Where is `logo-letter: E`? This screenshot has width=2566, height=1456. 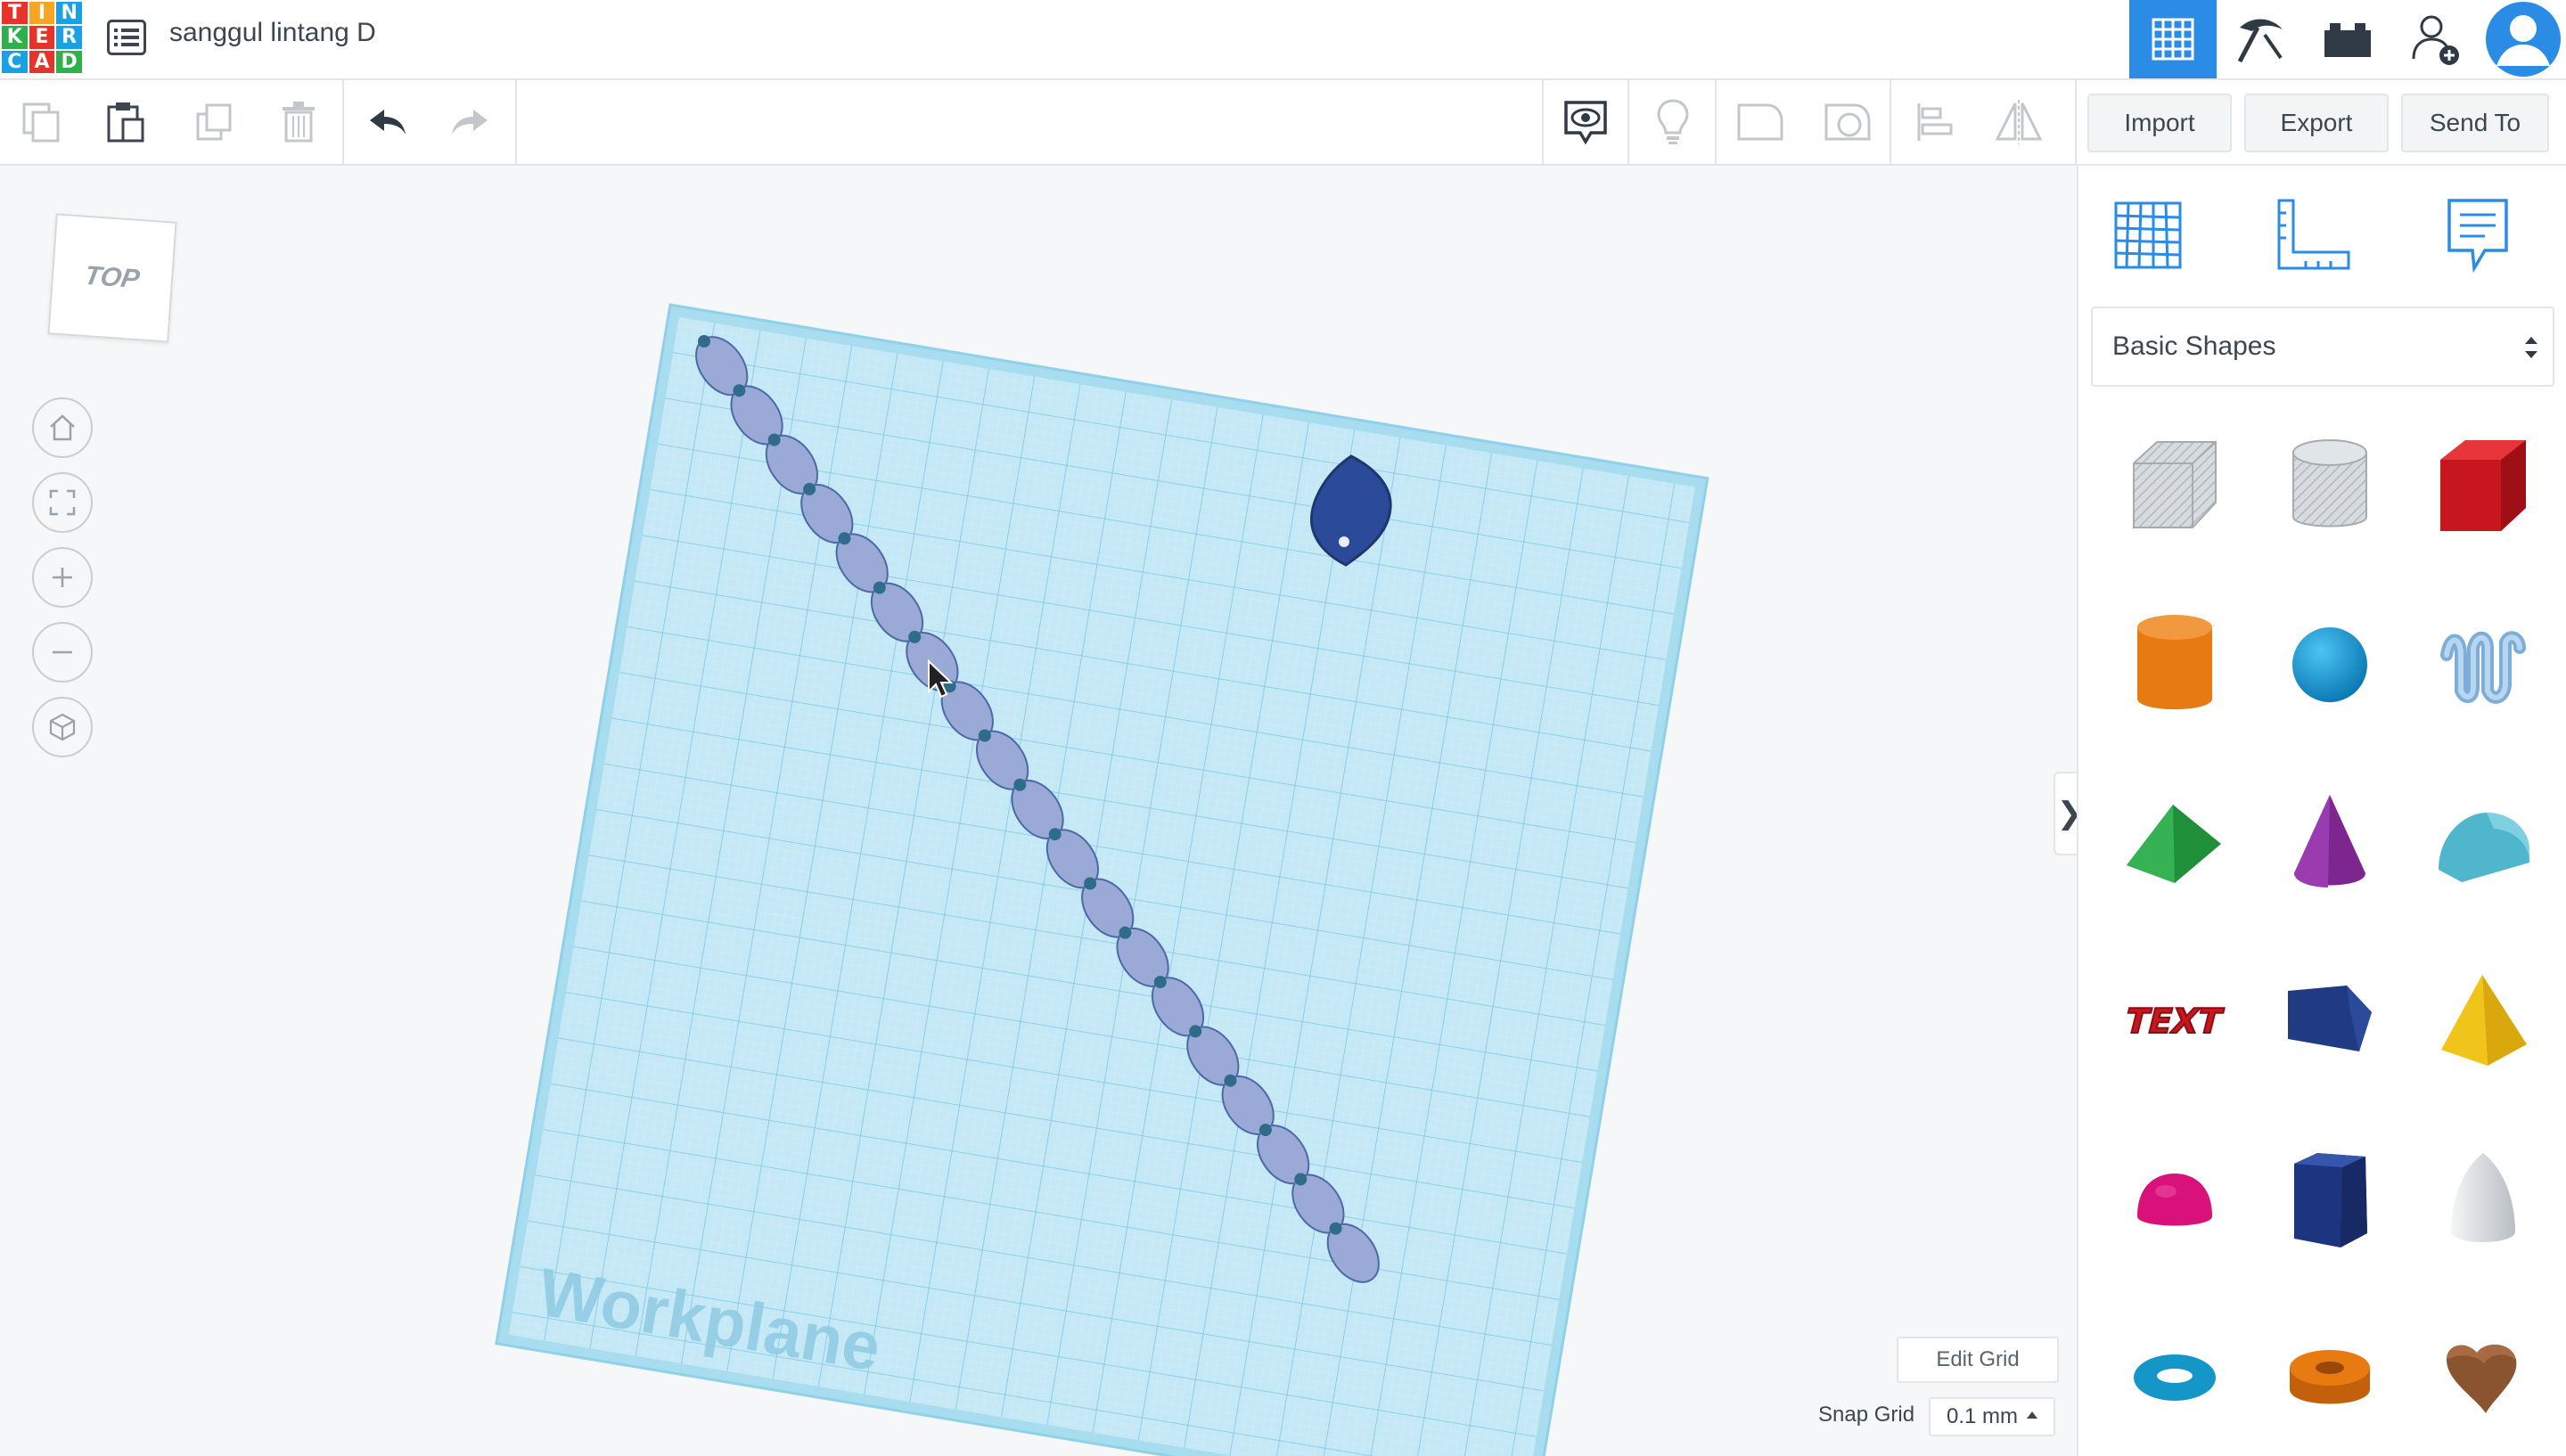 logo-letter: E is located at coordinates (42, 37).